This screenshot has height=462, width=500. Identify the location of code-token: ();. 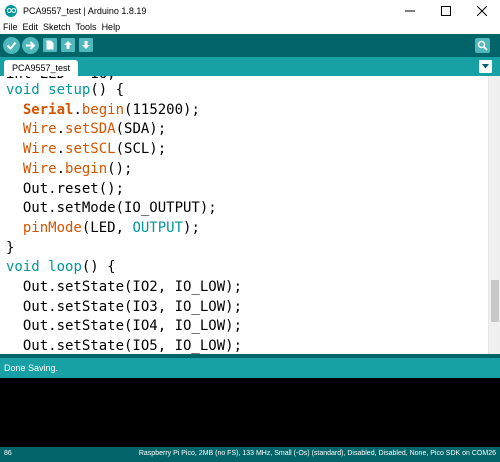
(120, 168).